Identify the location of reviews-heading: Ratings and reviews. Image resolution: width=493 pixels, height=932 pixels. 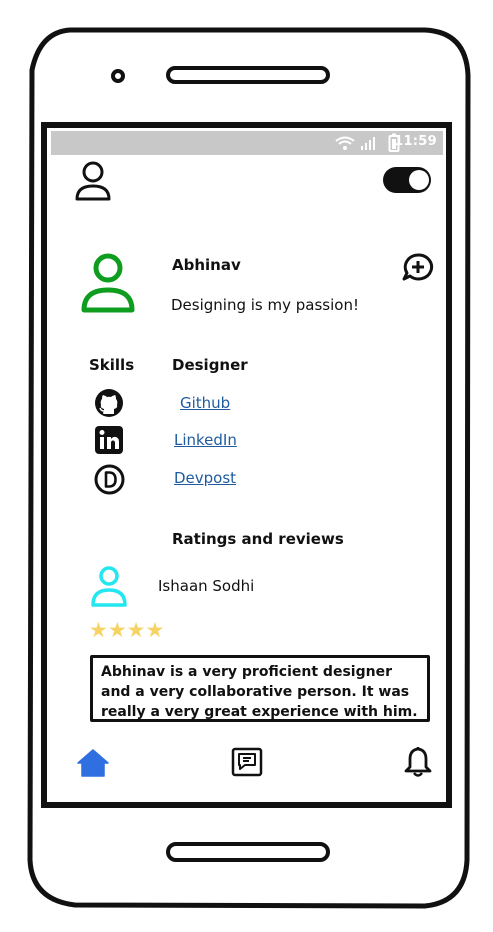
(258, 539).